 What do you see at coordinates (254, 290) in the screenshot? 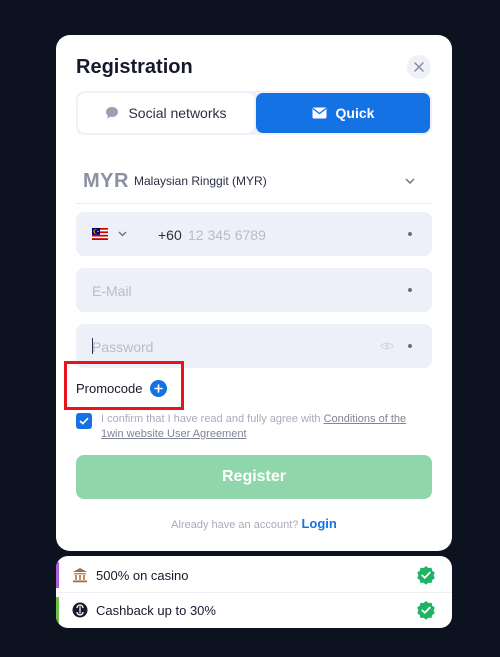
I see `email-field: E-Mail` at bounding box center [254, 290].